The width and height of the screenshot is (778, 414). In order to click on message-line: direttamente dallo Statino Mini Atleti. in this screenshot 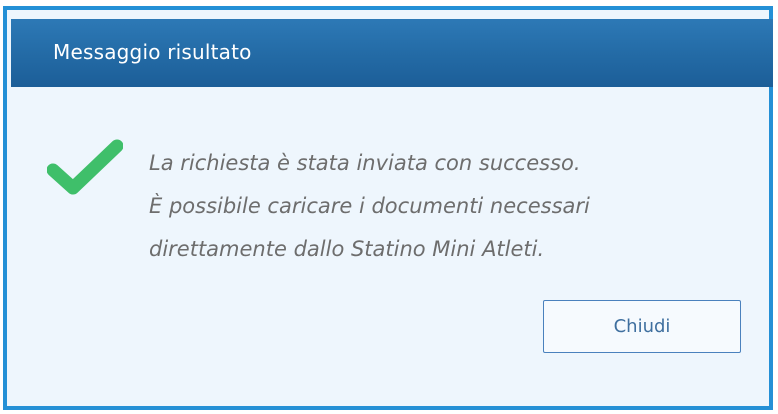, I will do `click(347, 249)`.